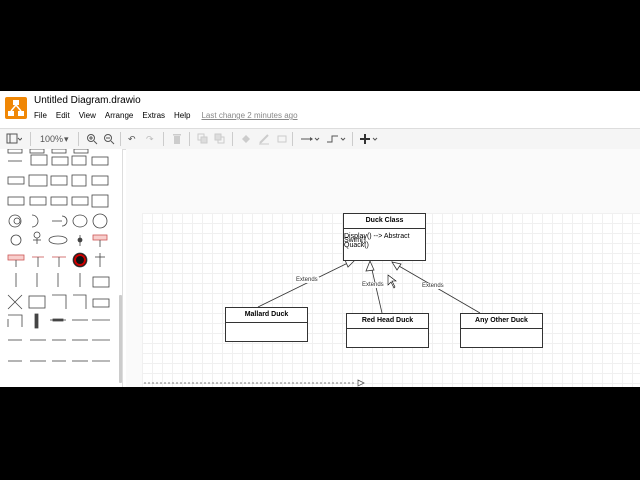 The height and width of the screenshot is (480, 640). What do you see at coordinates (501, 330) in the screenshot?
I see `class-box-any-other: Any Other Duck` at bounding box center [501, 330].